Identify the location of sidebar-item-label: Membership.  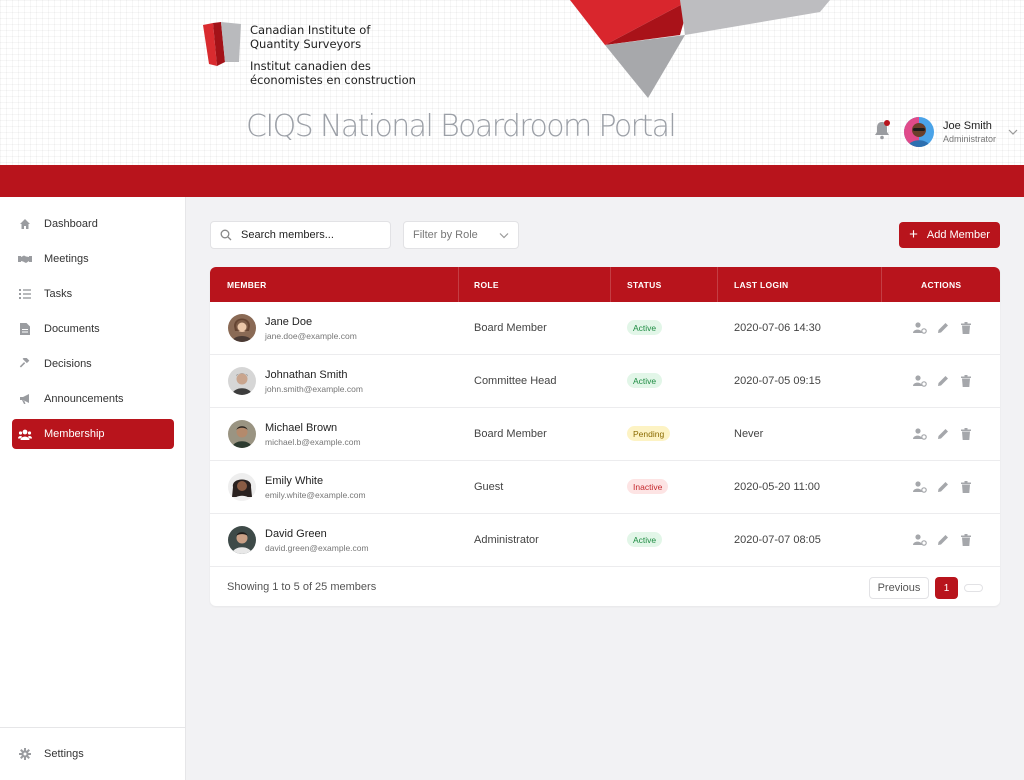
(74, 434).